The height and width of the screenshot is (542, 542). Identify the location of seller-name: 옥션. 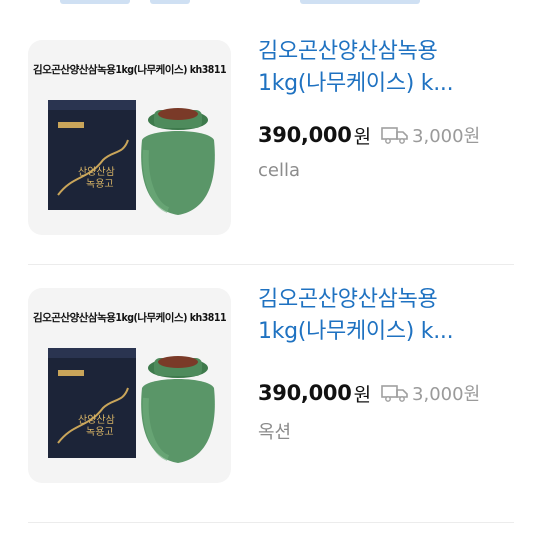
(275, 432).